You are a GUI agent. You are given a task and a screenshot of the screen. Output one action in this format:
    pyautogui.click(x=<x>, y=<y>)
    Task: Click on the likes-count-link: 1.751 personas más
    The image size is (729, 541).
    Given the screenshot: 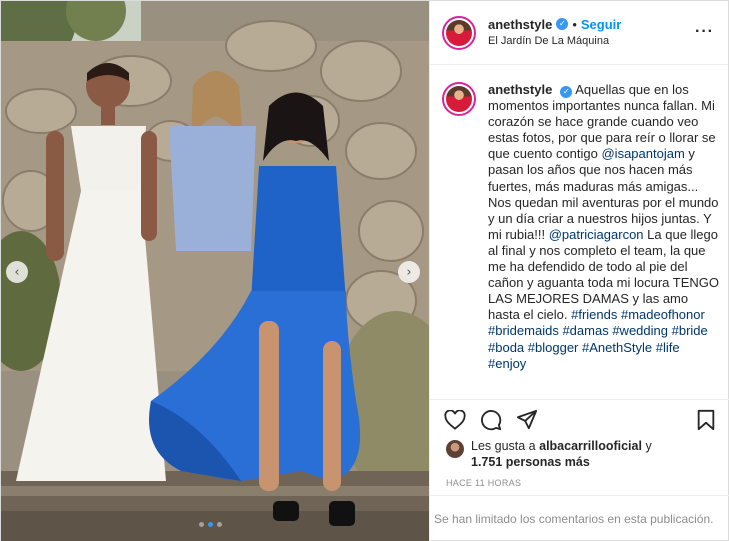 What is the action you would take?
    pyautogui.click(x=530, y=462)
    